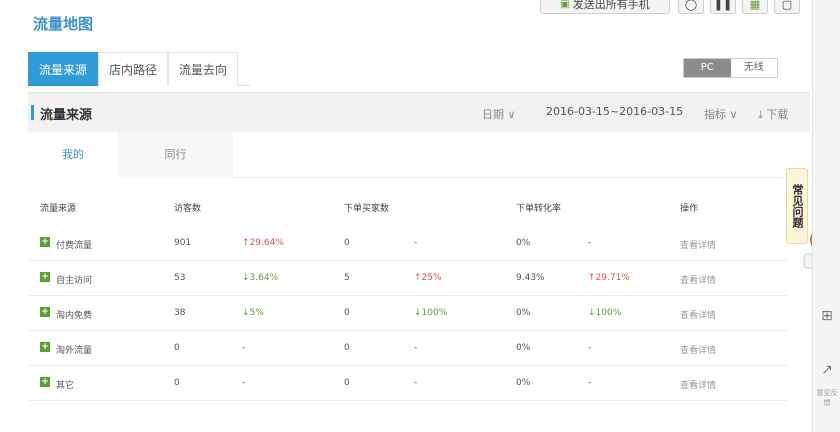 Image resolution: width=840 pixels, height=432 pixels. I want to click on section-accent-bar, so click(32, 112).